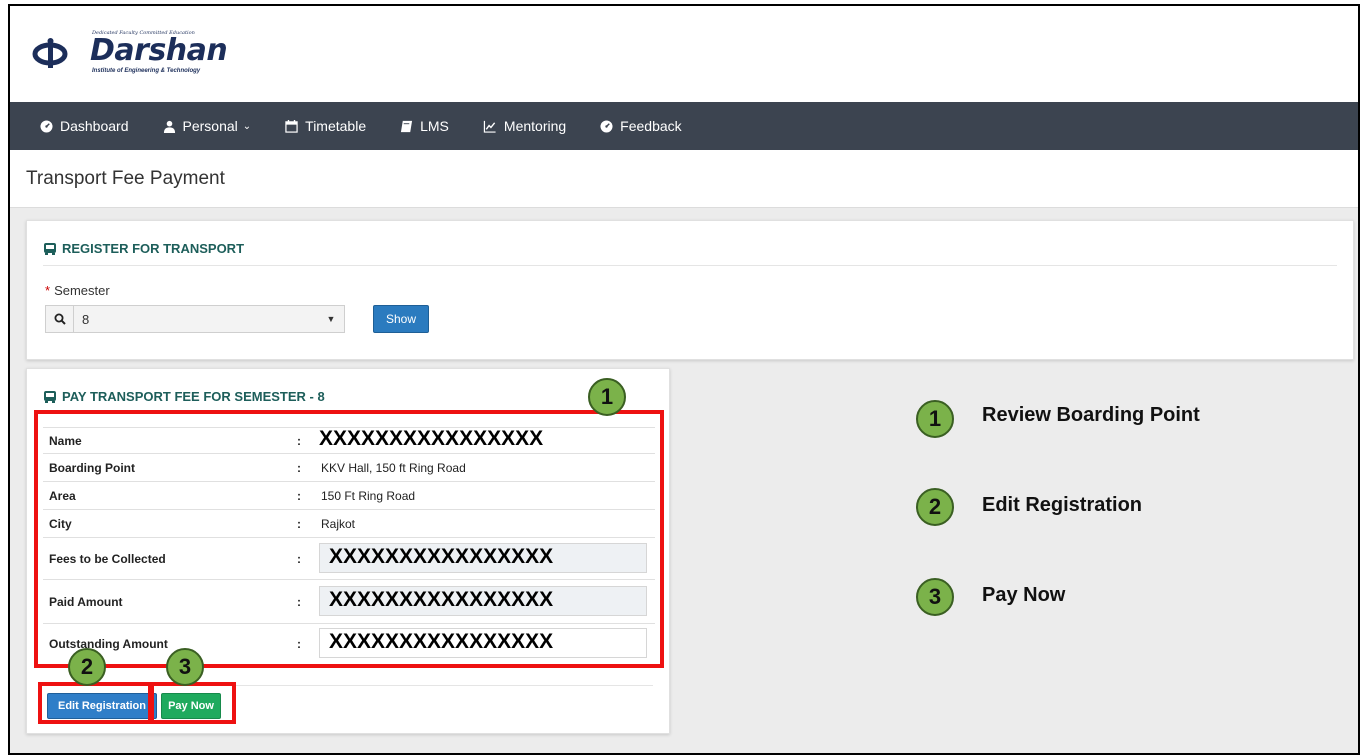 The height and width of the screenshot is (755, 1360). What do you see at coordinates (935, 419) in the screenshot?
I see `legend-badge-1: 1` at bounding box center [935, 419].